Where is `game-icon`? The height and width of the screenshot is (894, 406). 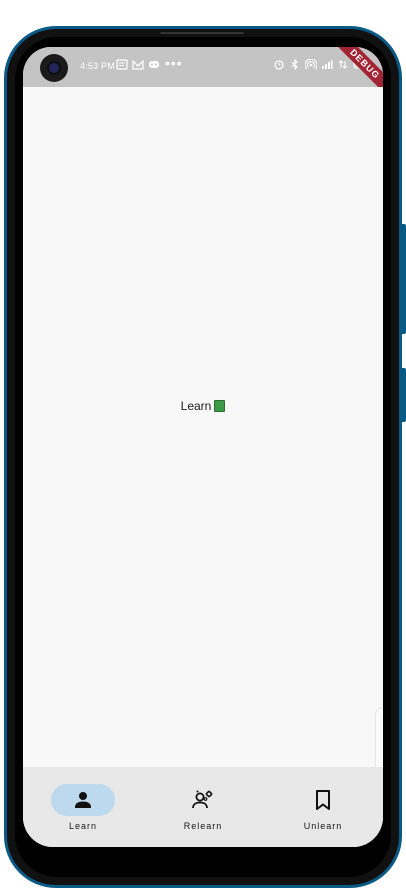 game-icon is located at coordinates (154, 64).